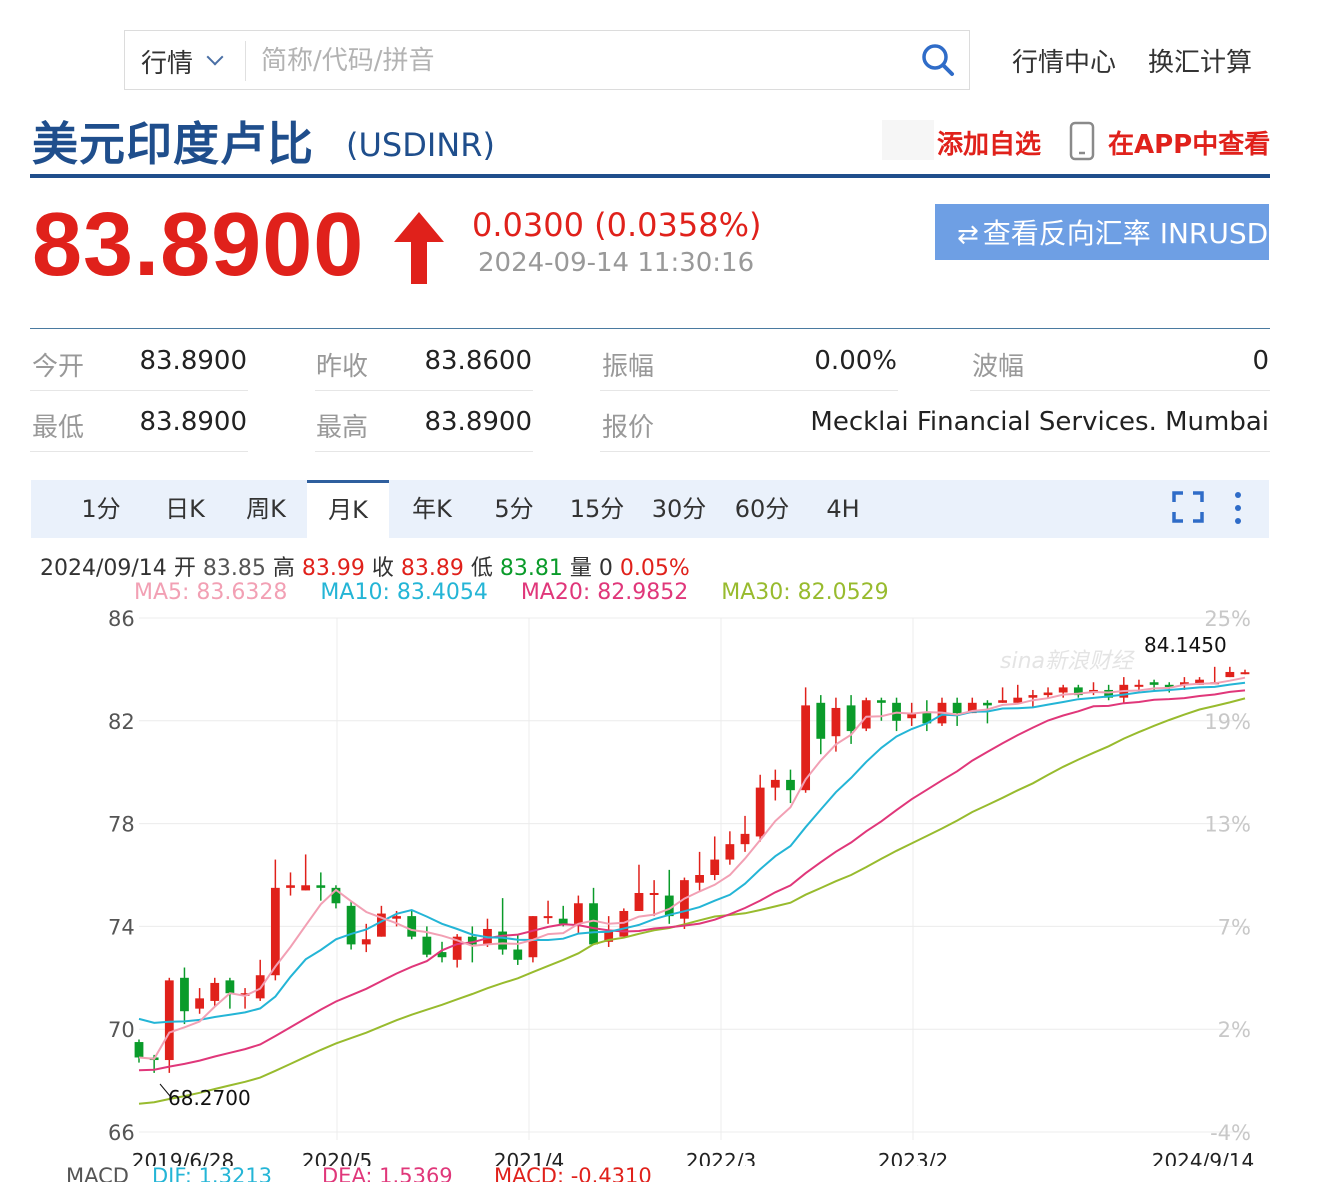  Describe the element at coordinates (387, 1173) in the screenshot. I see `macd-dea: DEA: 1.5369` at that location.